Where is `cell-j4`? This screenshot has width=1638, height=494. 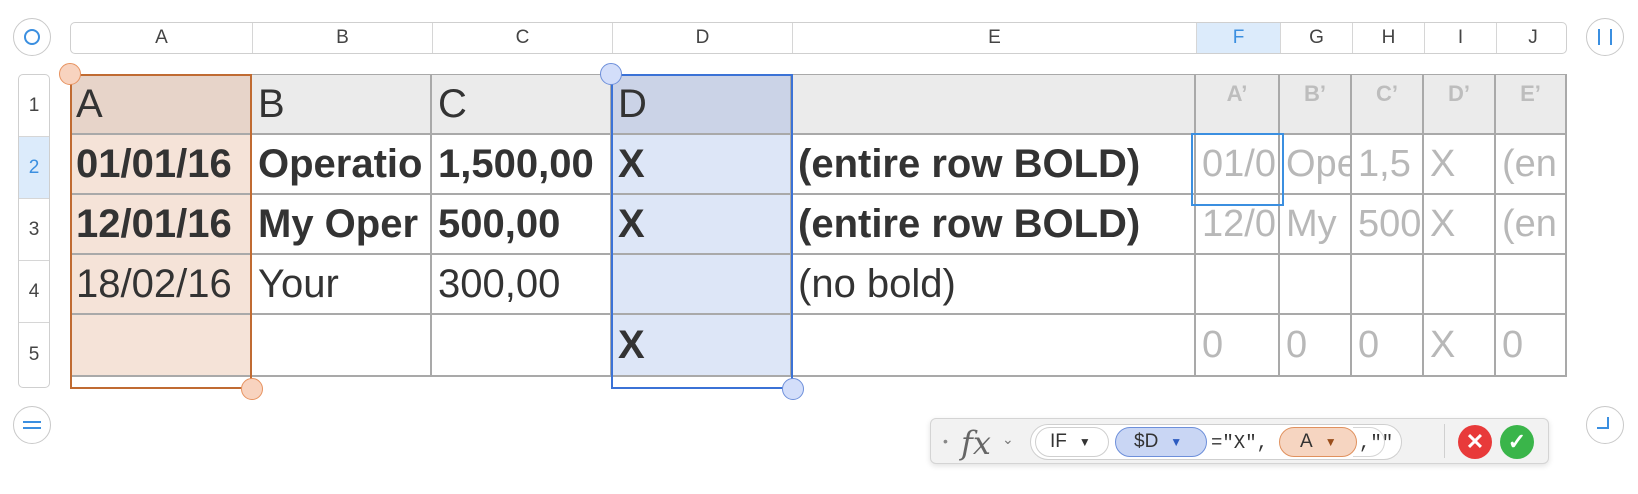 cell-j4 is located at coordinates (1531, 285).